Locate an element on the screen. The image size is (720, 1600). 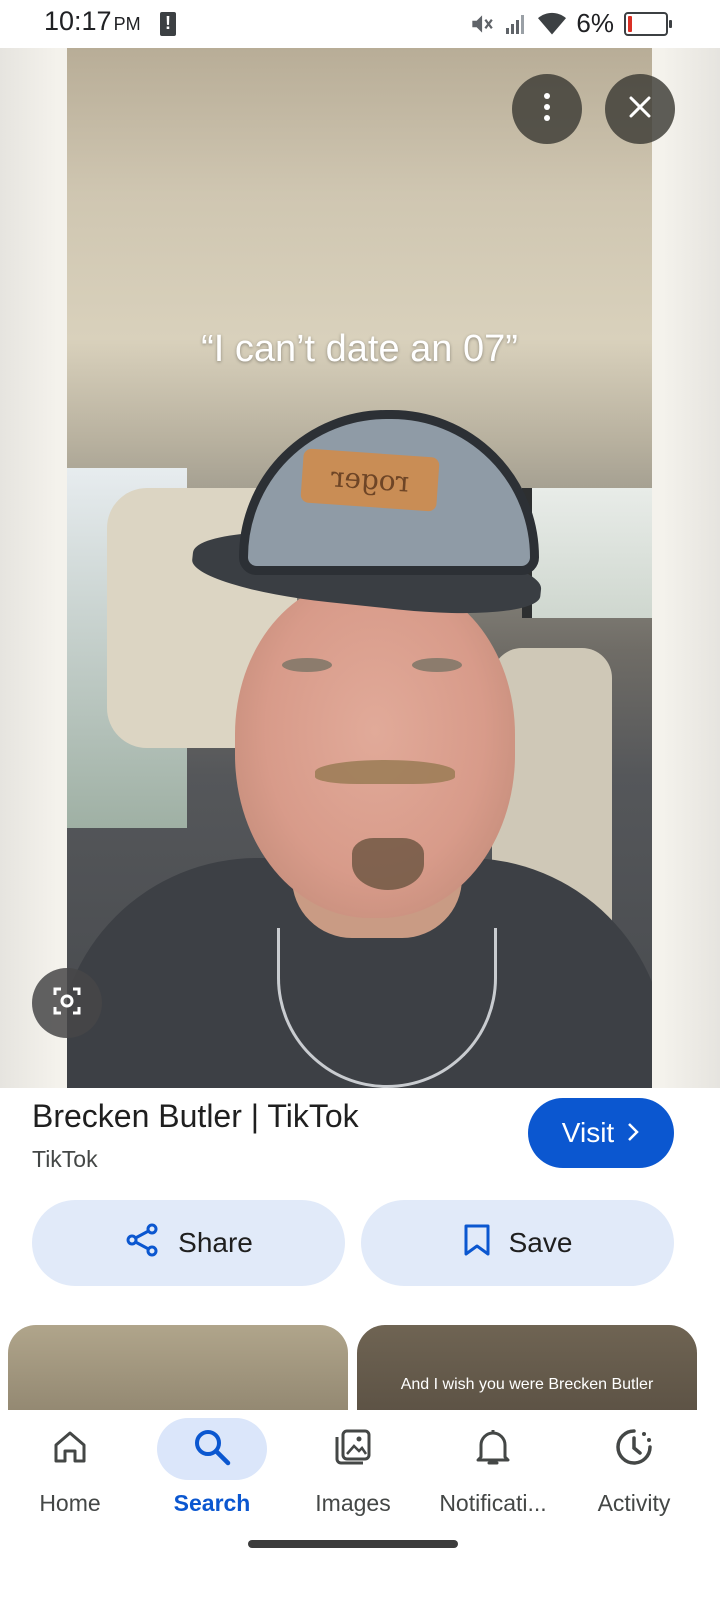
close-button is located at coordinates (640, 109).